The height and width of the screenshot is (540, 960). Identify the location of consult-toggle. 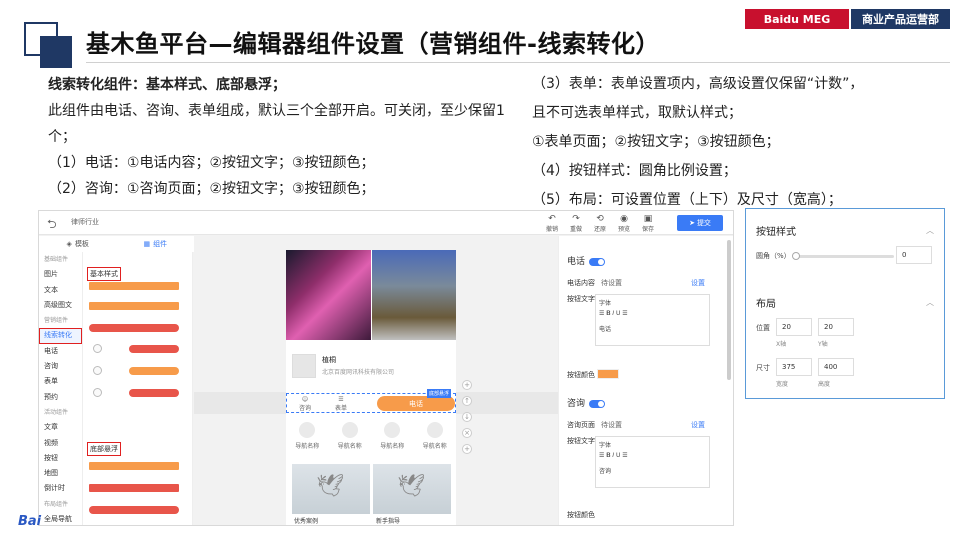
(597, 403).